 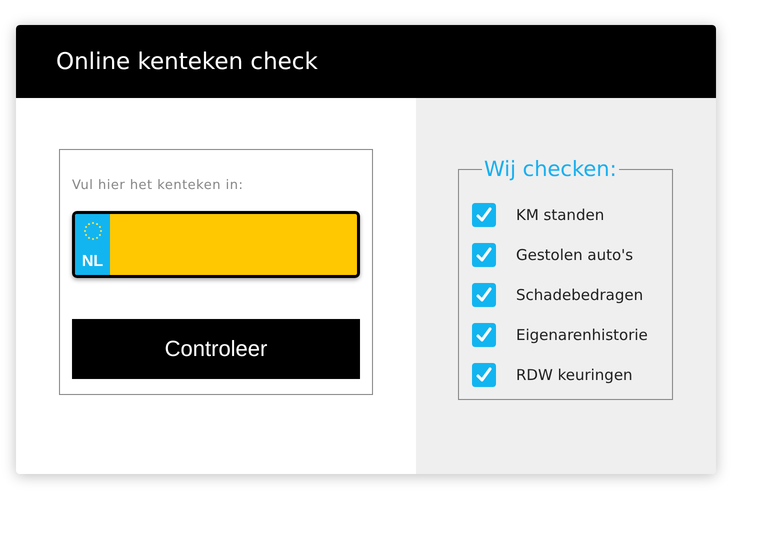 What do you see at coordinates (575, 255) in the screenshot?
I see `check-label: Gestolen auto's` at bounding box center [575, 255].